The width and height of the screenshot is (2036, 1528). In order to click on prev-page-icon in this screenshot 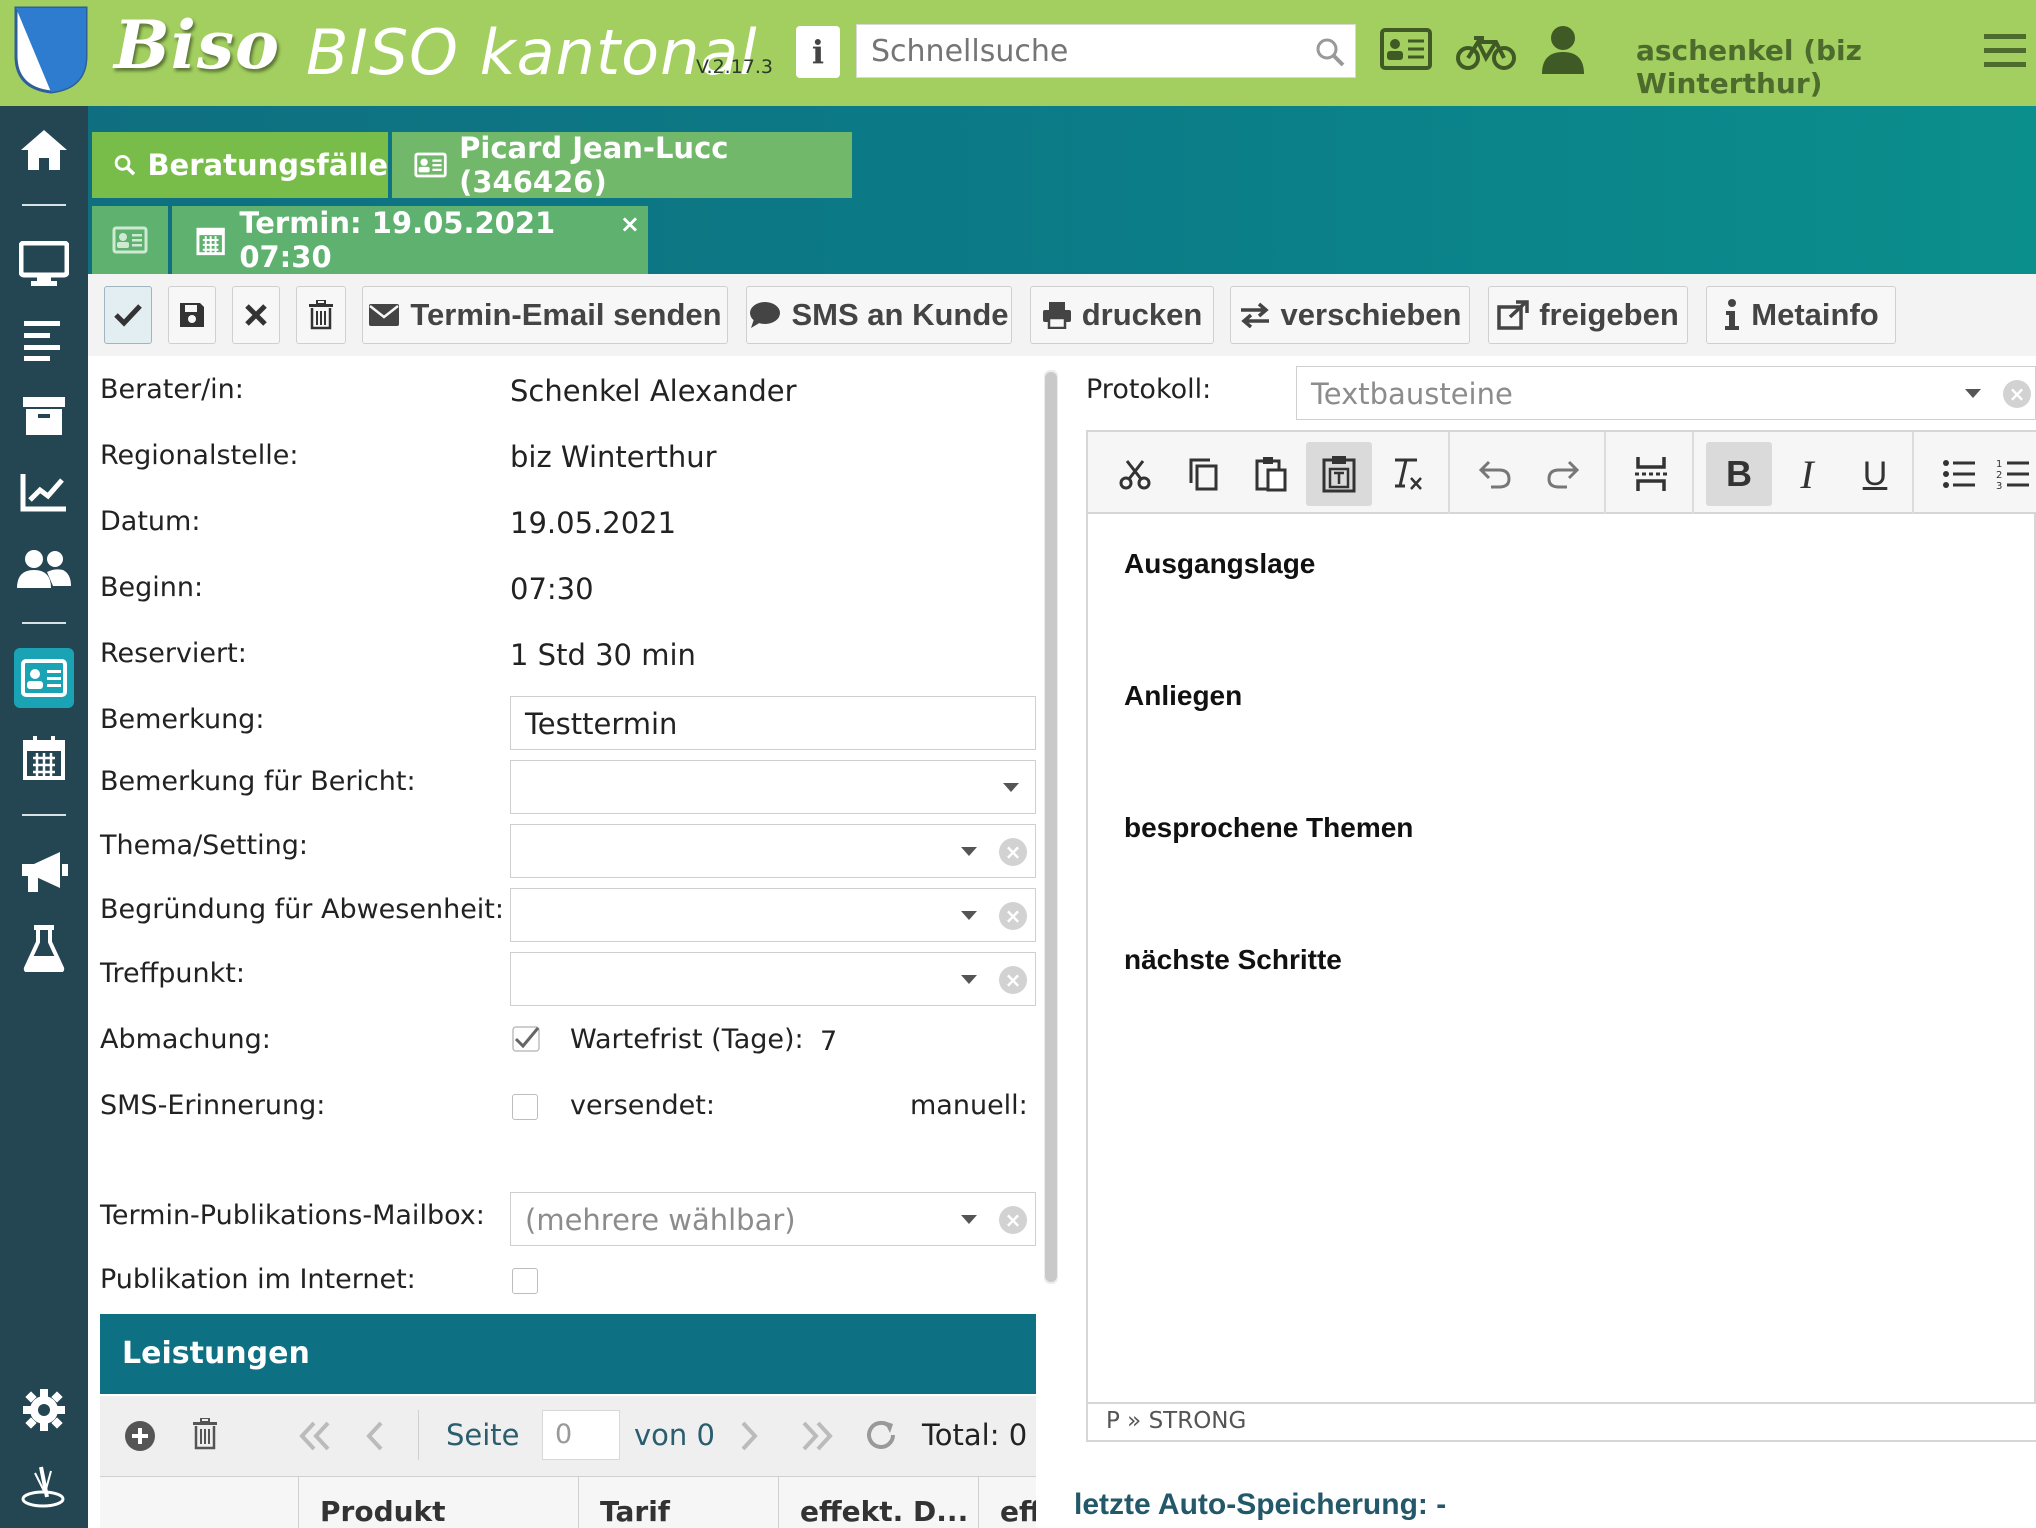, I will do `click(375, 1436)`.